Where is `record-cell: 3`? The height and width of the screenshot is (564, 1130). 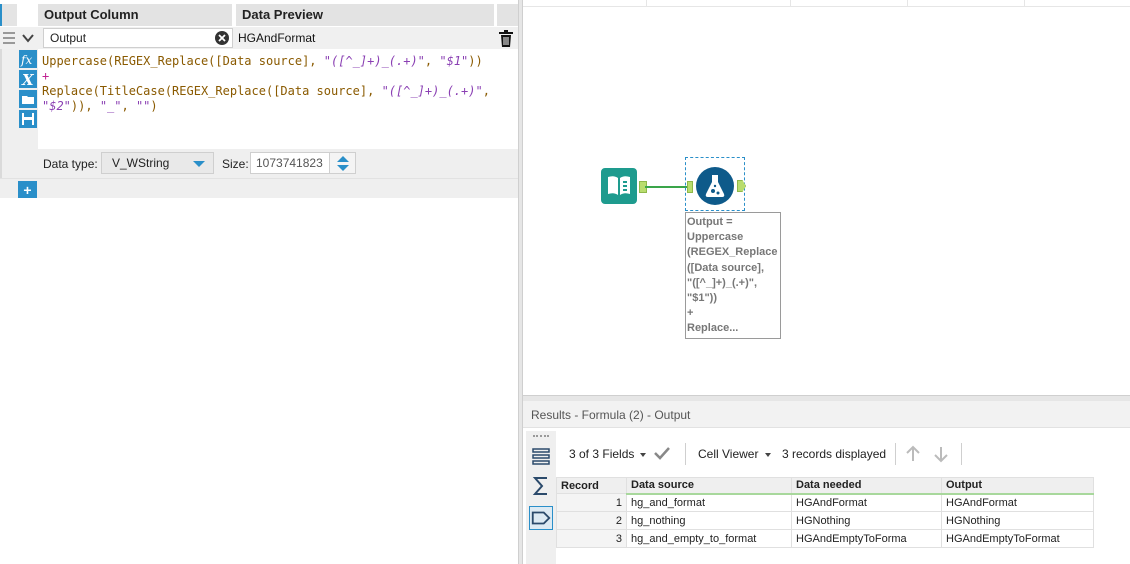 record-cell: 3 is located at coordinates (591, 538).